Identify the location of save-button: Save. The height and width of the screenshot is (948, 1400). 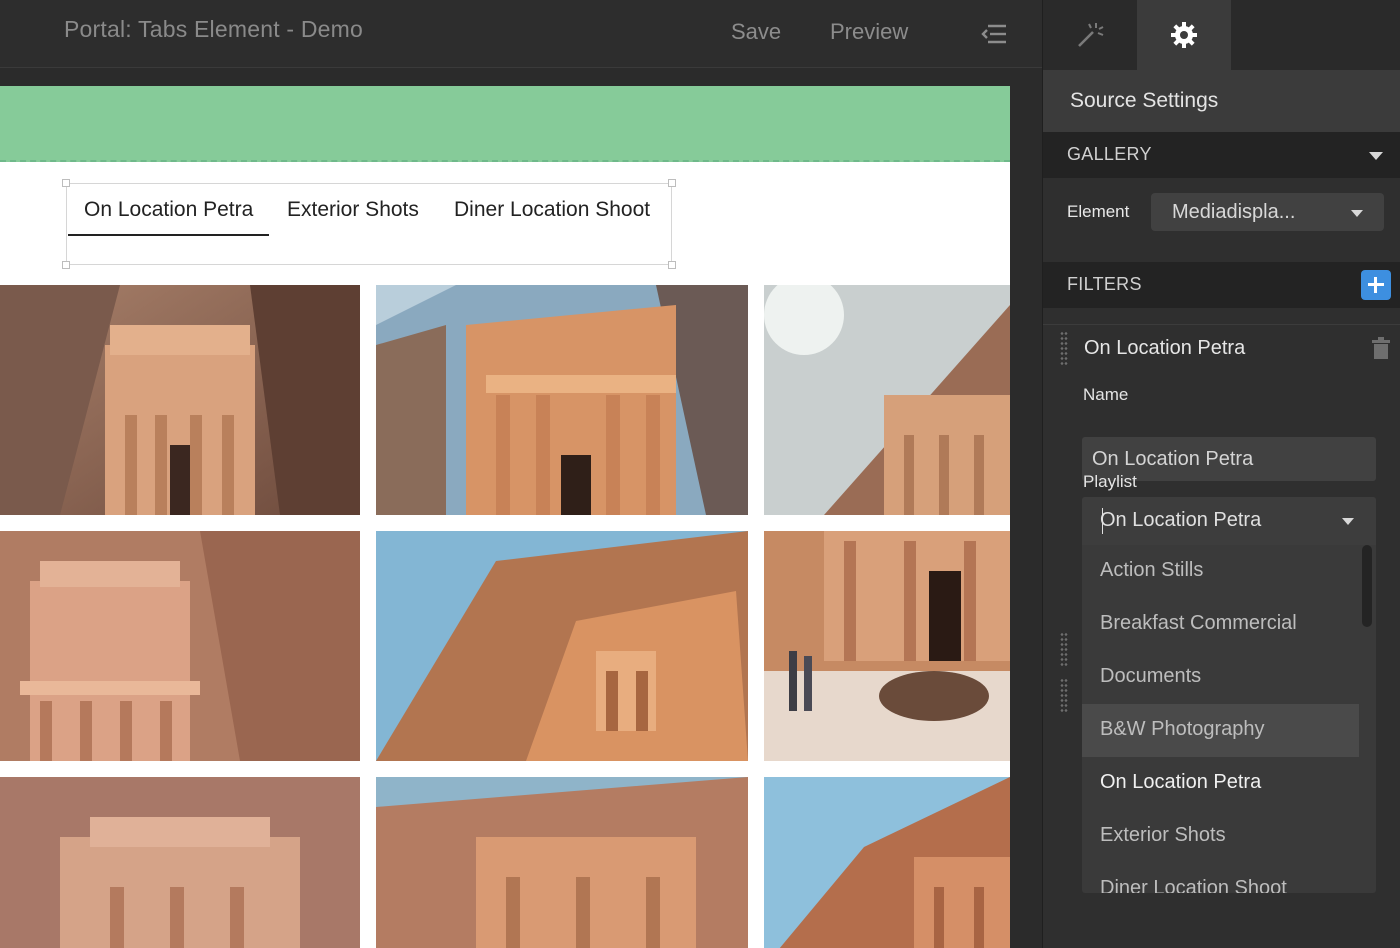
(756, 32).